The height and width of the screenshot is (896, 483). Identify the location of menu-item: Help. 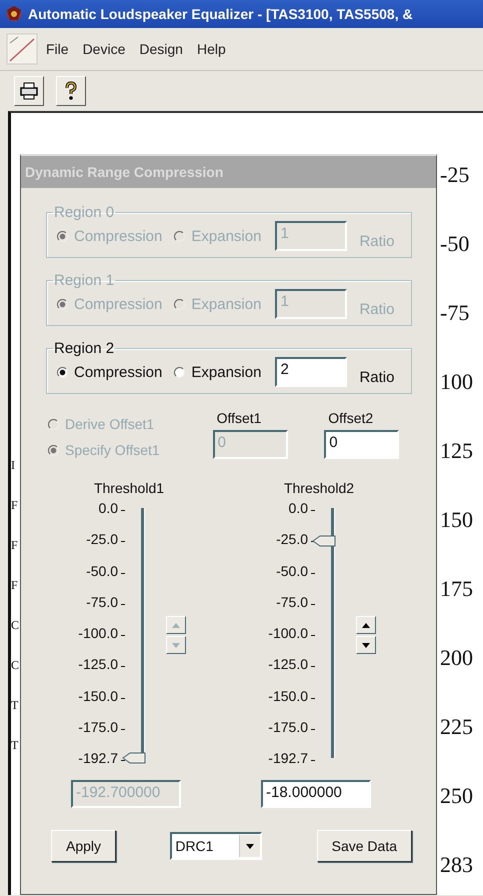
(211, 49).